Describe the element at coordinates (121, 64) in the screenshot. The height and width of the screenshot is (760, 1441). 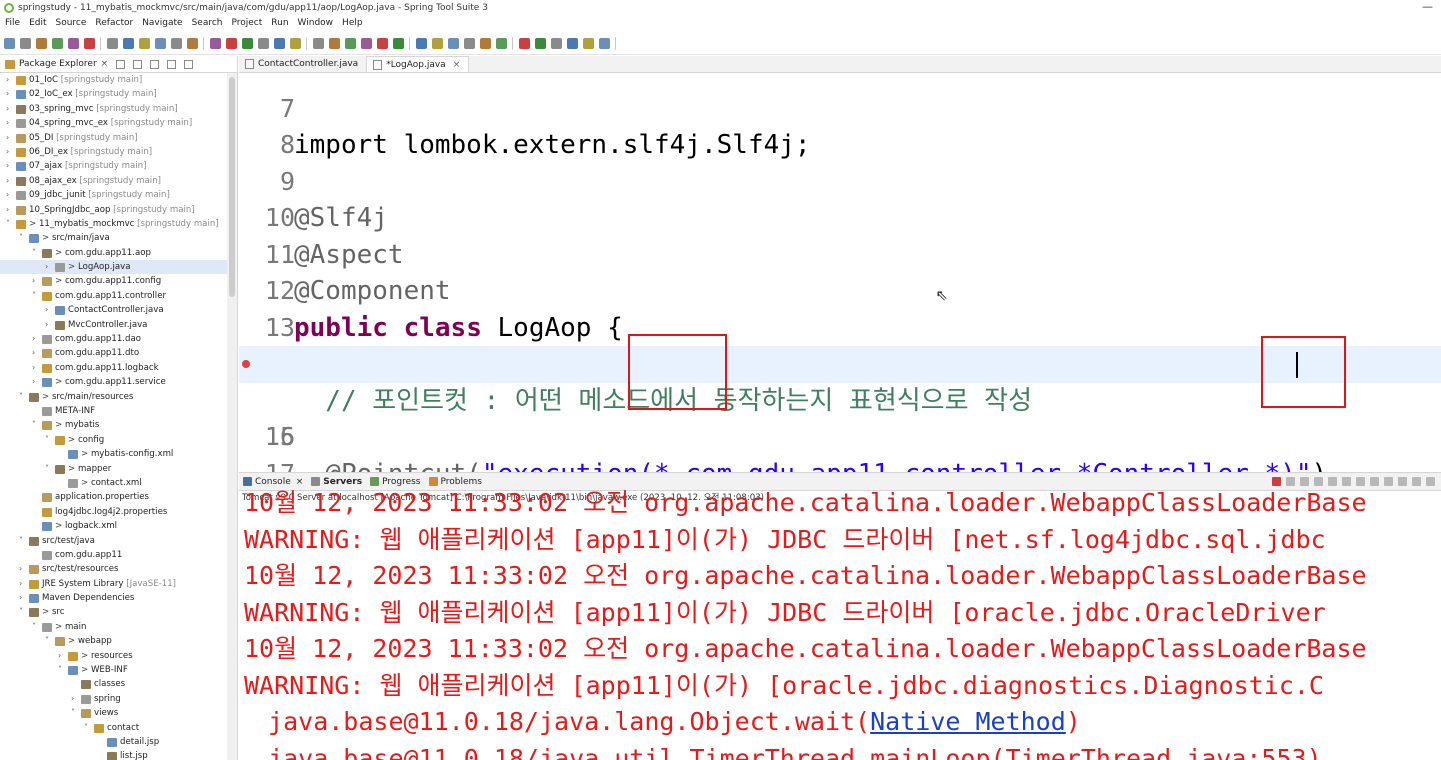
I see `collapse-all-icon` at that location.